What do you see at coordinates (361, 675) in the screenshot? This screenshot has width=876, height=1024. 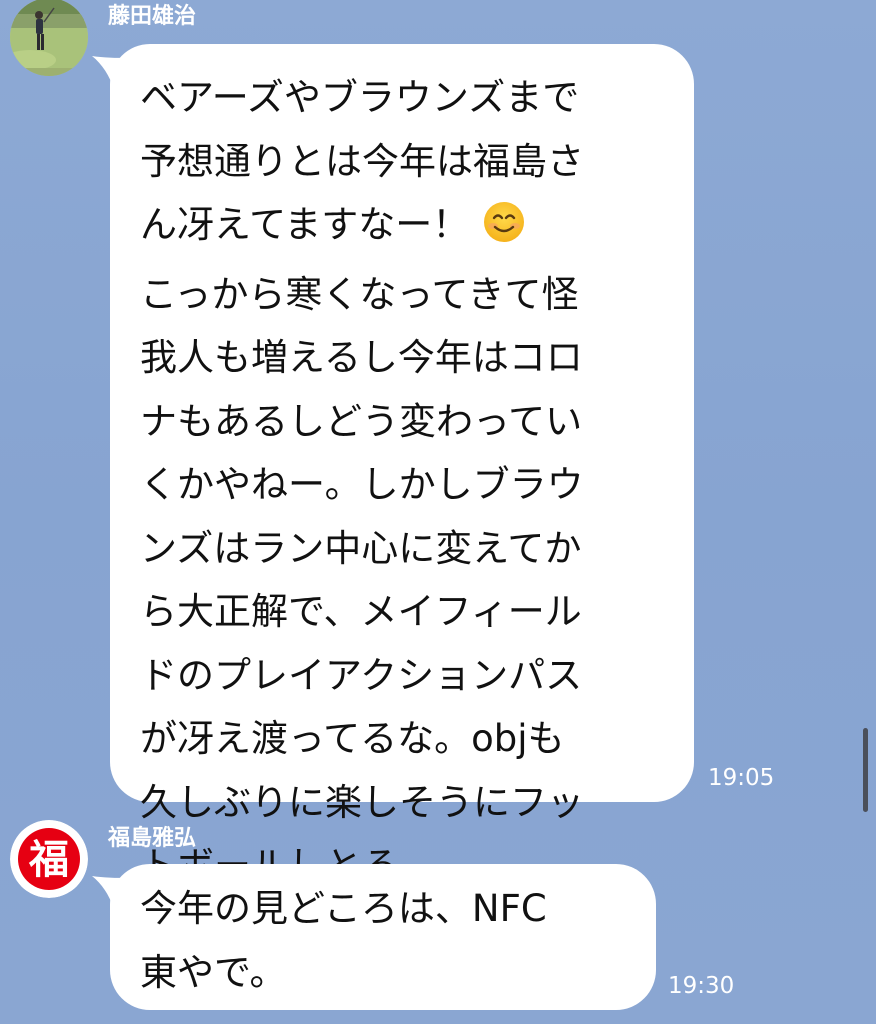 I see `message-line: ドのプレイアクションパス` at bounding box center [361, 675].